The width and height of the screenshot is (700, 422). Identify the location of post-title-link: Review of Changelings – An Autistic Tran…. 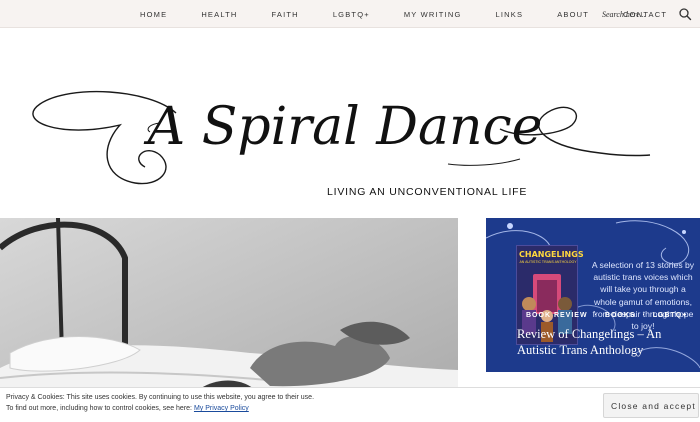
(606, 342).